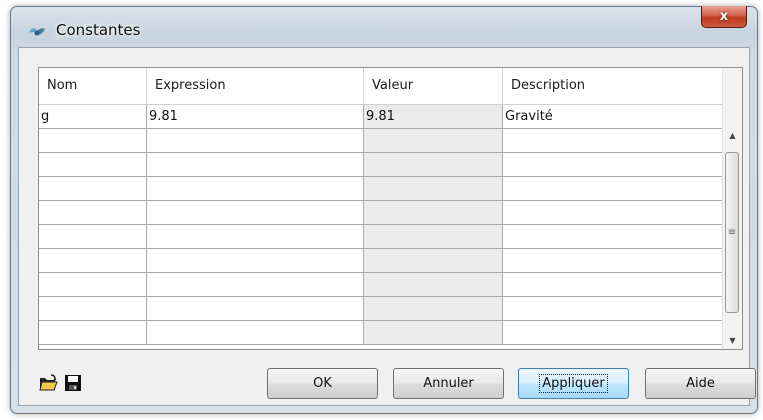 Image resolution: width=763 pixels, height=420 pixels. What do you see at coordinates (732, 340) in the screenshot?
I see `scroll-down-arrow-icon: ▼` at bounding box center [732, 340].